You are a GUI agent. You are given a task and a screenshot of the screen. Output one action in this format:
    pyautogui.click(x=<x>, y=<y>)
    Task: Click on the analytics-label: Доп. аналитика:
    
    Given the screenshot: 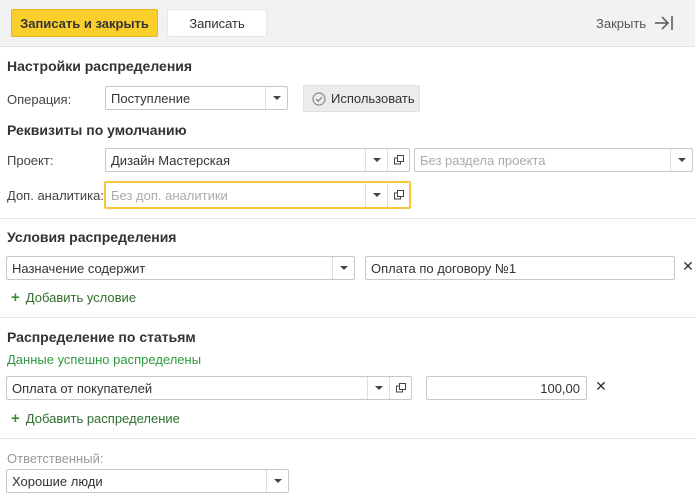 What is the action you would take?
    pyautogui.click(x=55, y=195)
    